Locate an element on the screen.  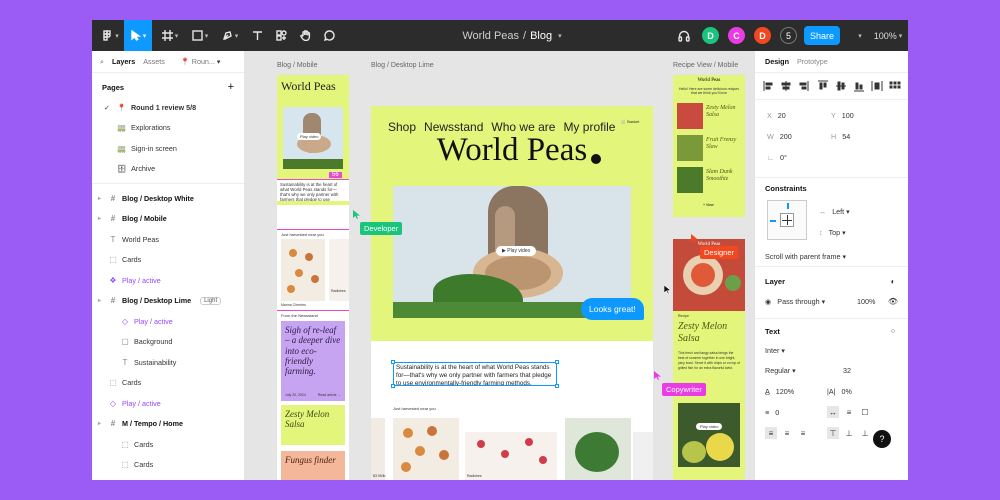
help-button: ? is located at coordinates (882, 439).